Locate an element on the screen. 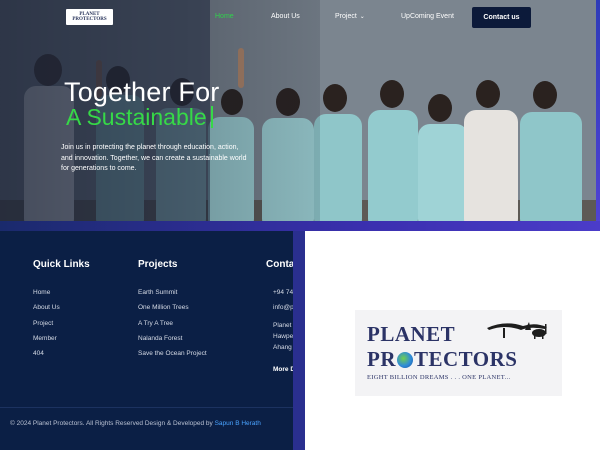 Image resolution: width=600 pixels, height=450 pixels. footer-project-save-ocean: Save the Ocean Project is located at coordinates (172, 353).